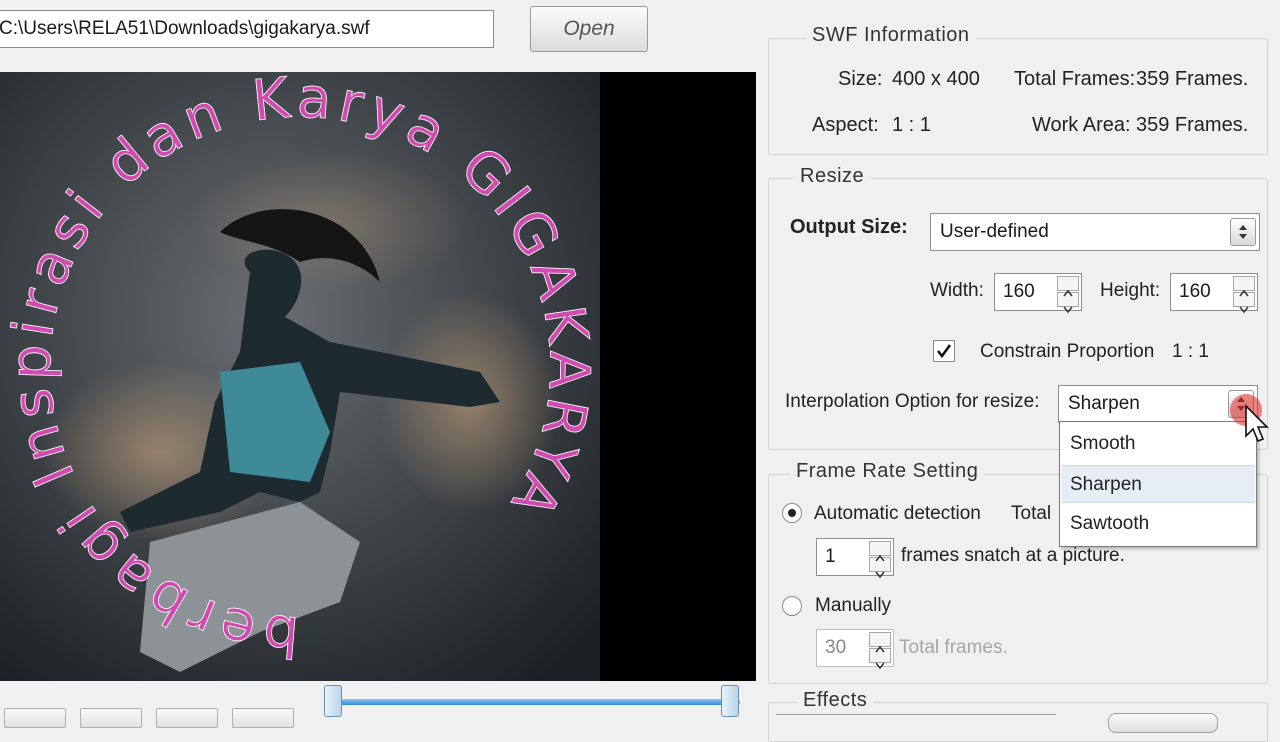  What do you see at coordinates (535, 702) in the screenshot?
I see `timeline-slider` at bounding box center [535, 702].